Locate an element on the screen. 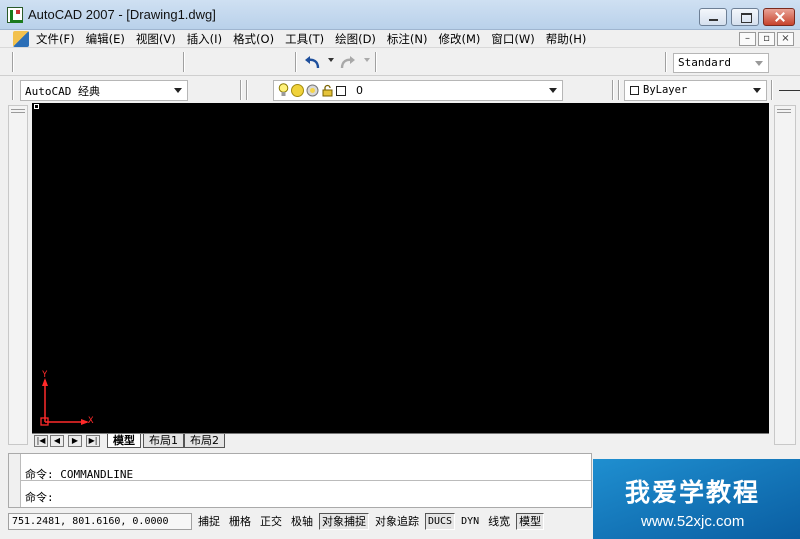 Image resolution: width=800 pixels, height=539 pixels. text-style-dropdown: Standard is located at coordinates (721, 63).